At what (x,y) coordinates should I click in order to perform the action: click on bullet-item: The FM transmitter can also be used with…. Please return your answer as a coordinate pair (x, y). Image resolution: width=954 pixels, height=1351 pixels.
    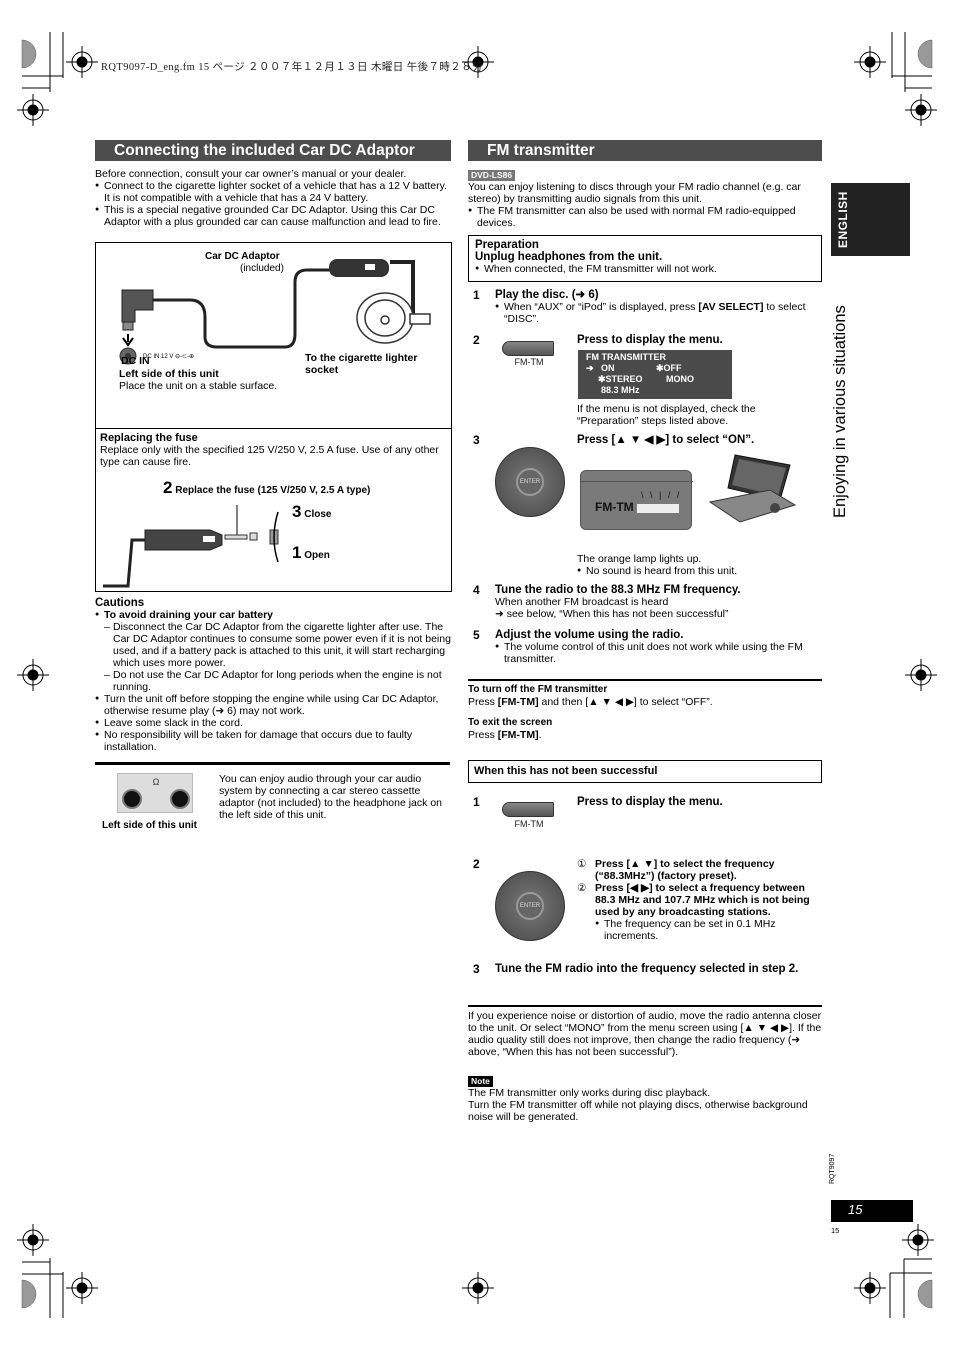
    Looking at the image, I should click on (646, 217).